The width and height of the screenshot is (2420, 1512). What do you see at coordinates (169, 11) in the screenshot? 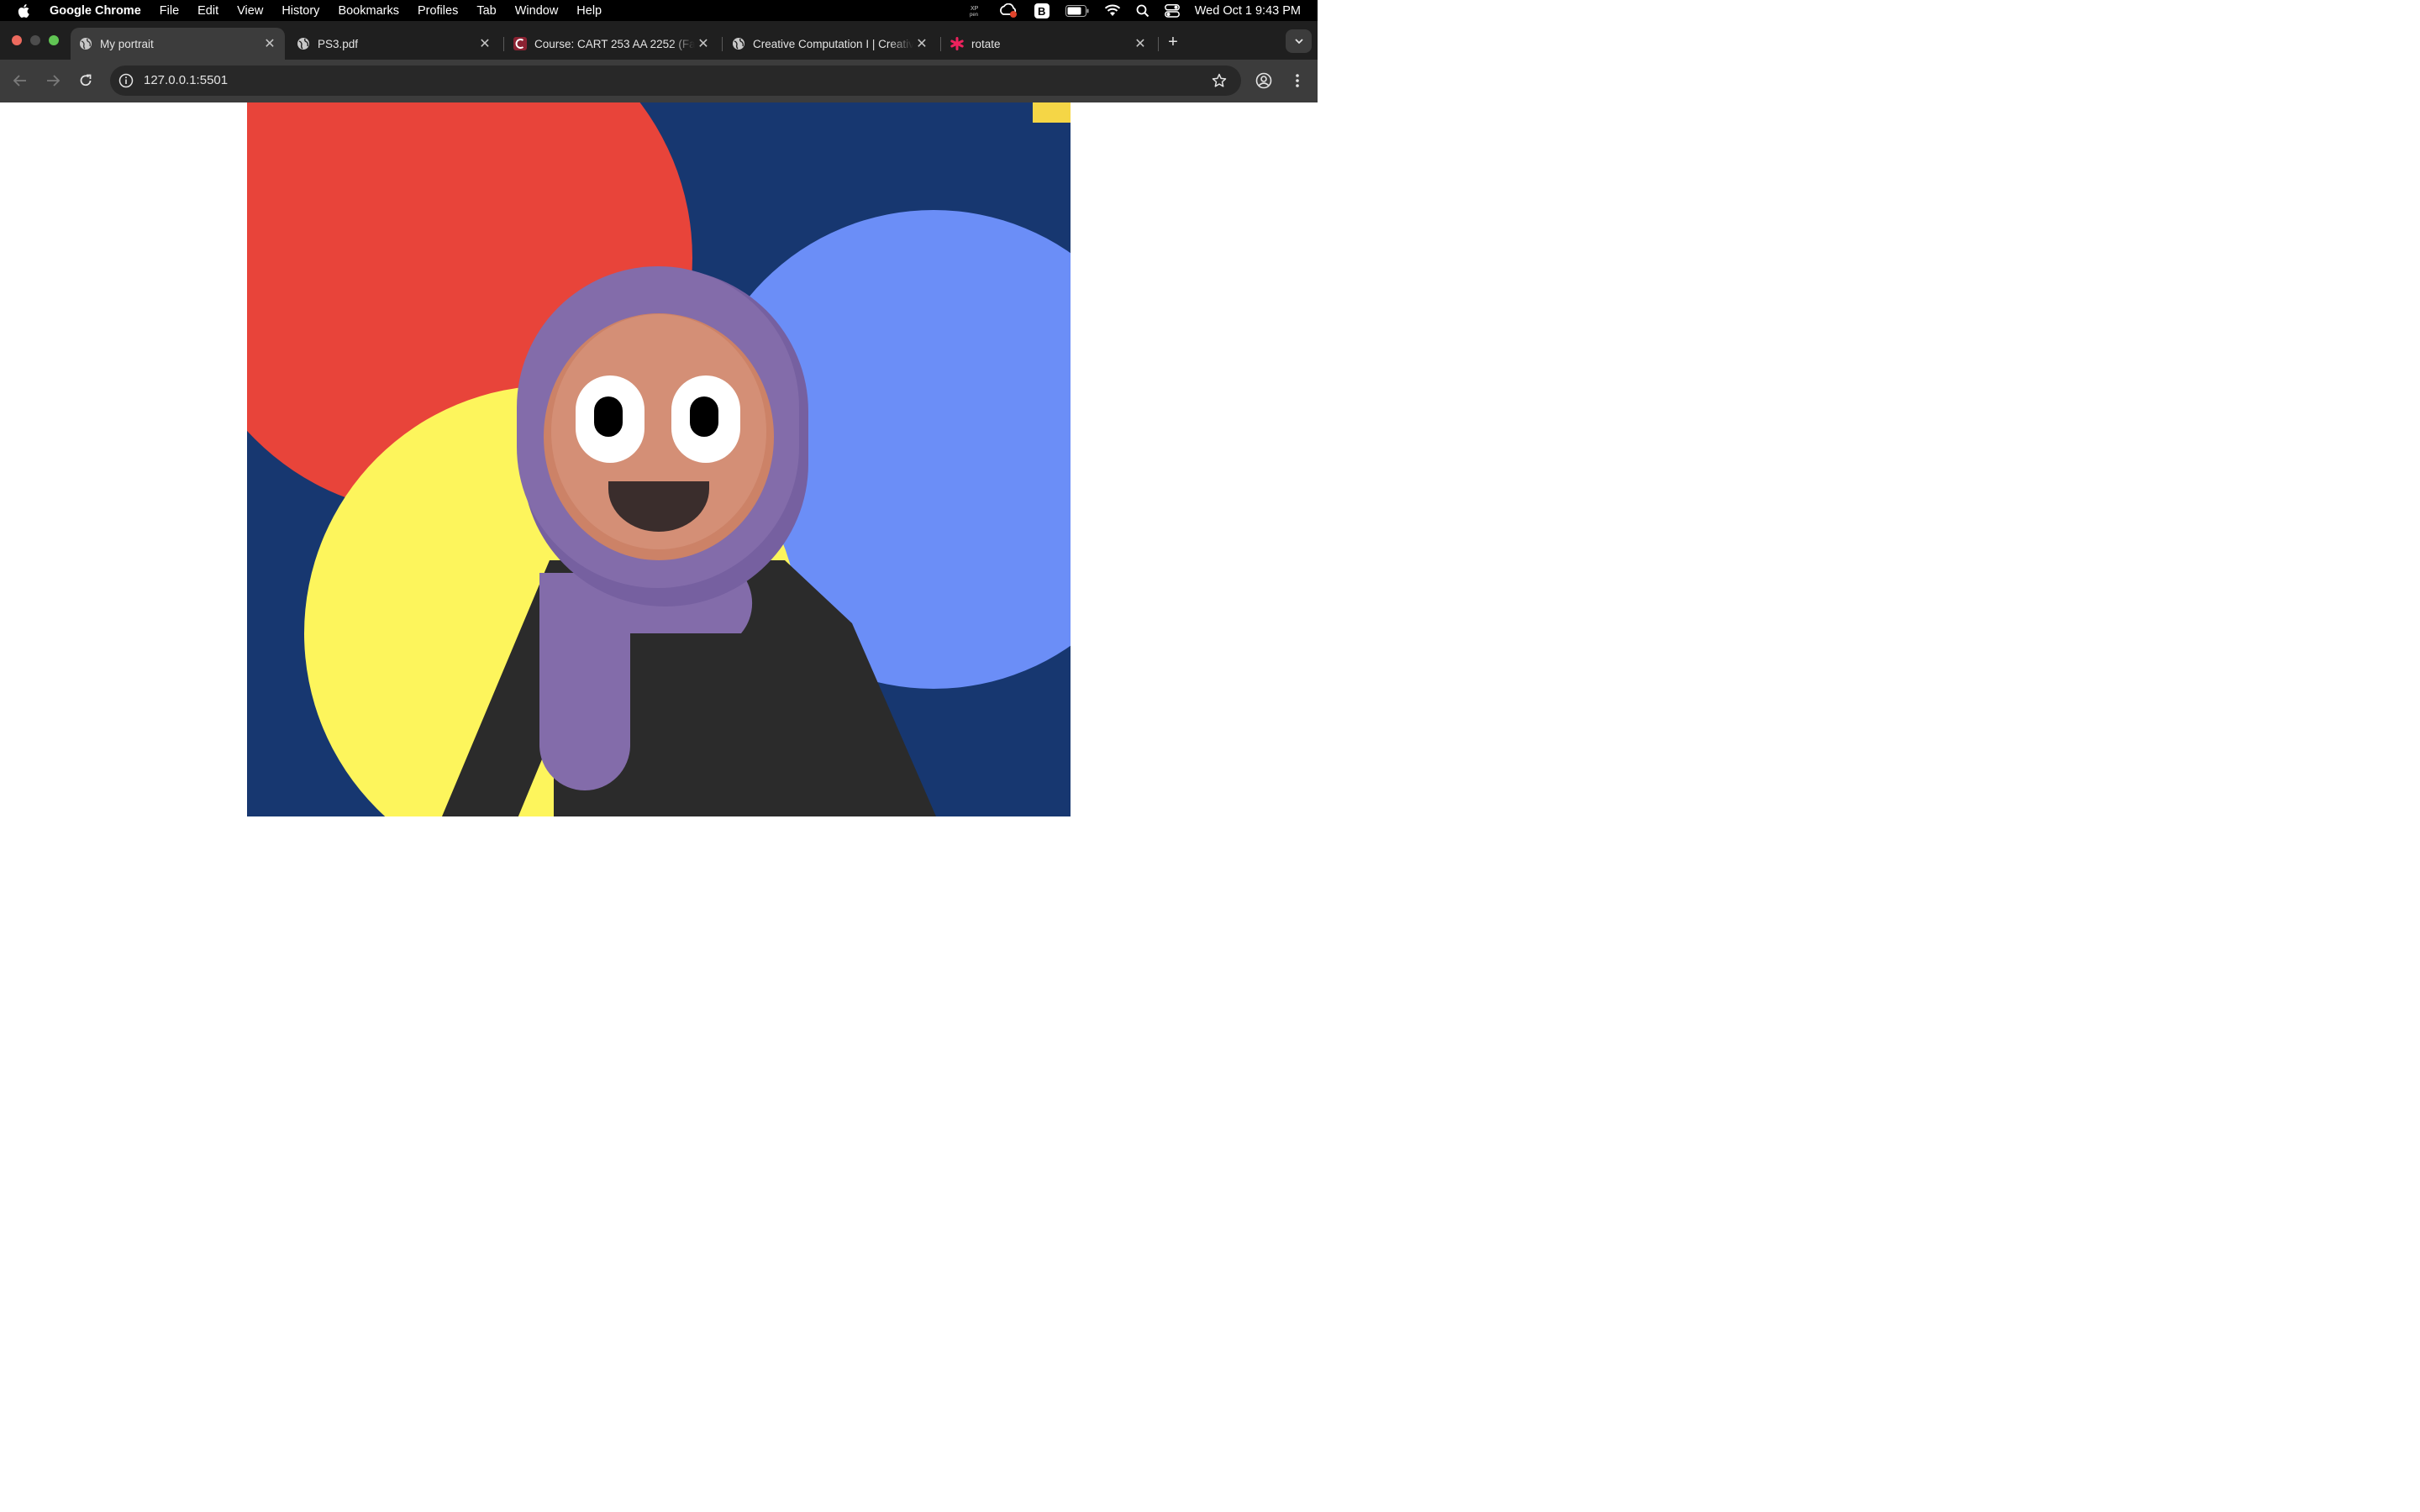
I see `menu-file: File` at bounding box center [169, 11].